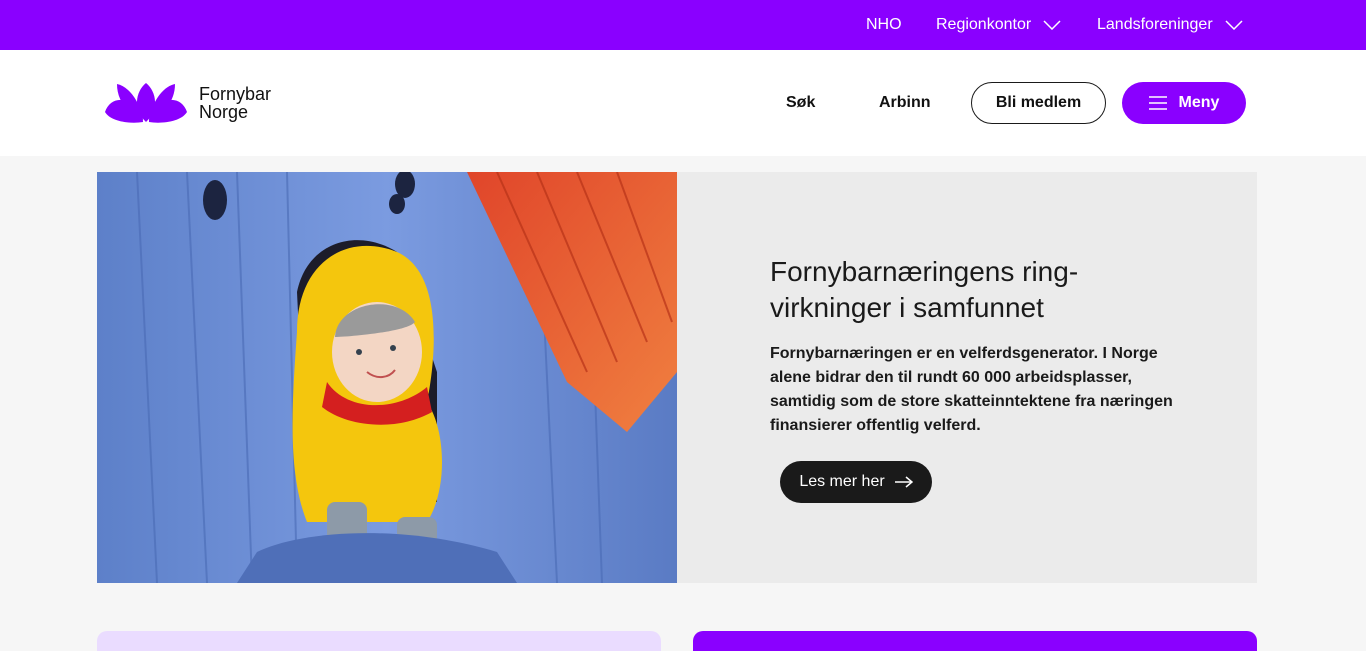  I want to click on topbar-link-nho-label: NHO, so click(884, 24).